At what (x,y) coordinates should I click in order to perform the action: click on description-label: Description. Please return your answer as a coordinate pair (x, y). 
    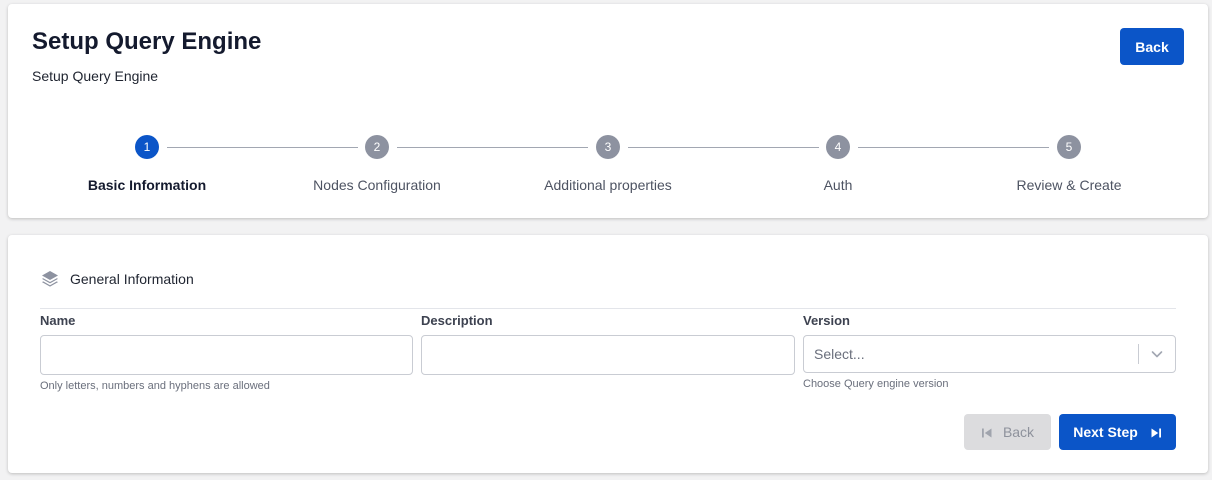
    Looking at the image, I should click on (457, 320).